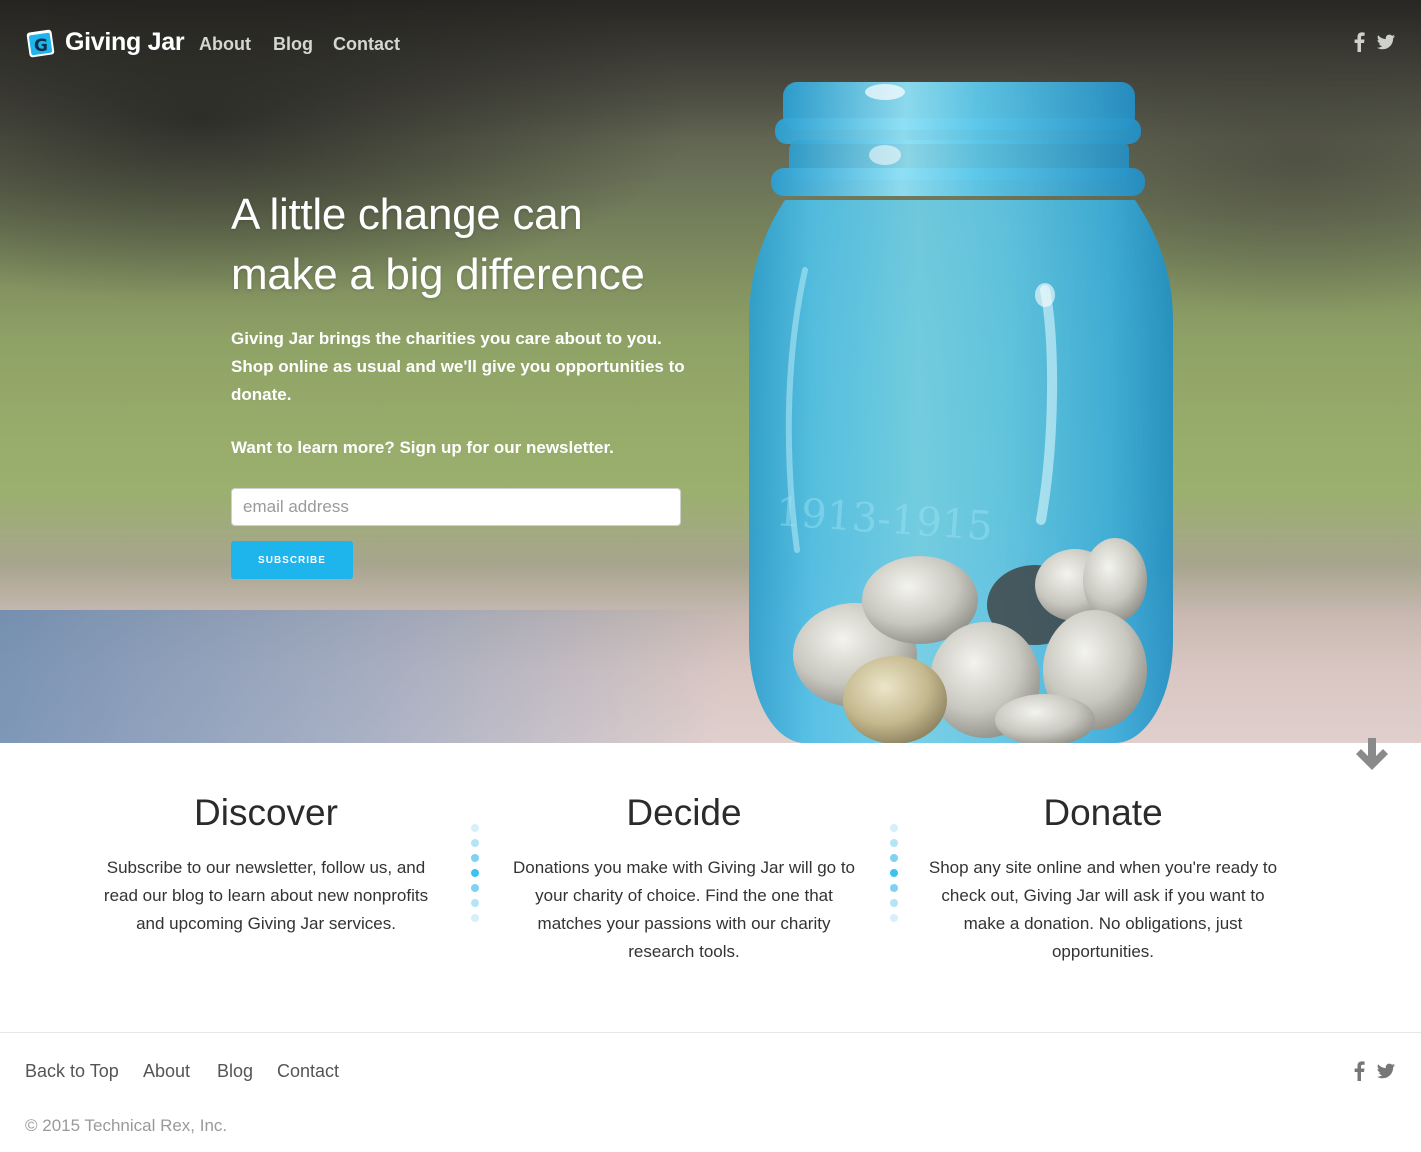 This screenshot has height=1152, width=1421. I want to click on feature-title: Decide, so click(684, 812).